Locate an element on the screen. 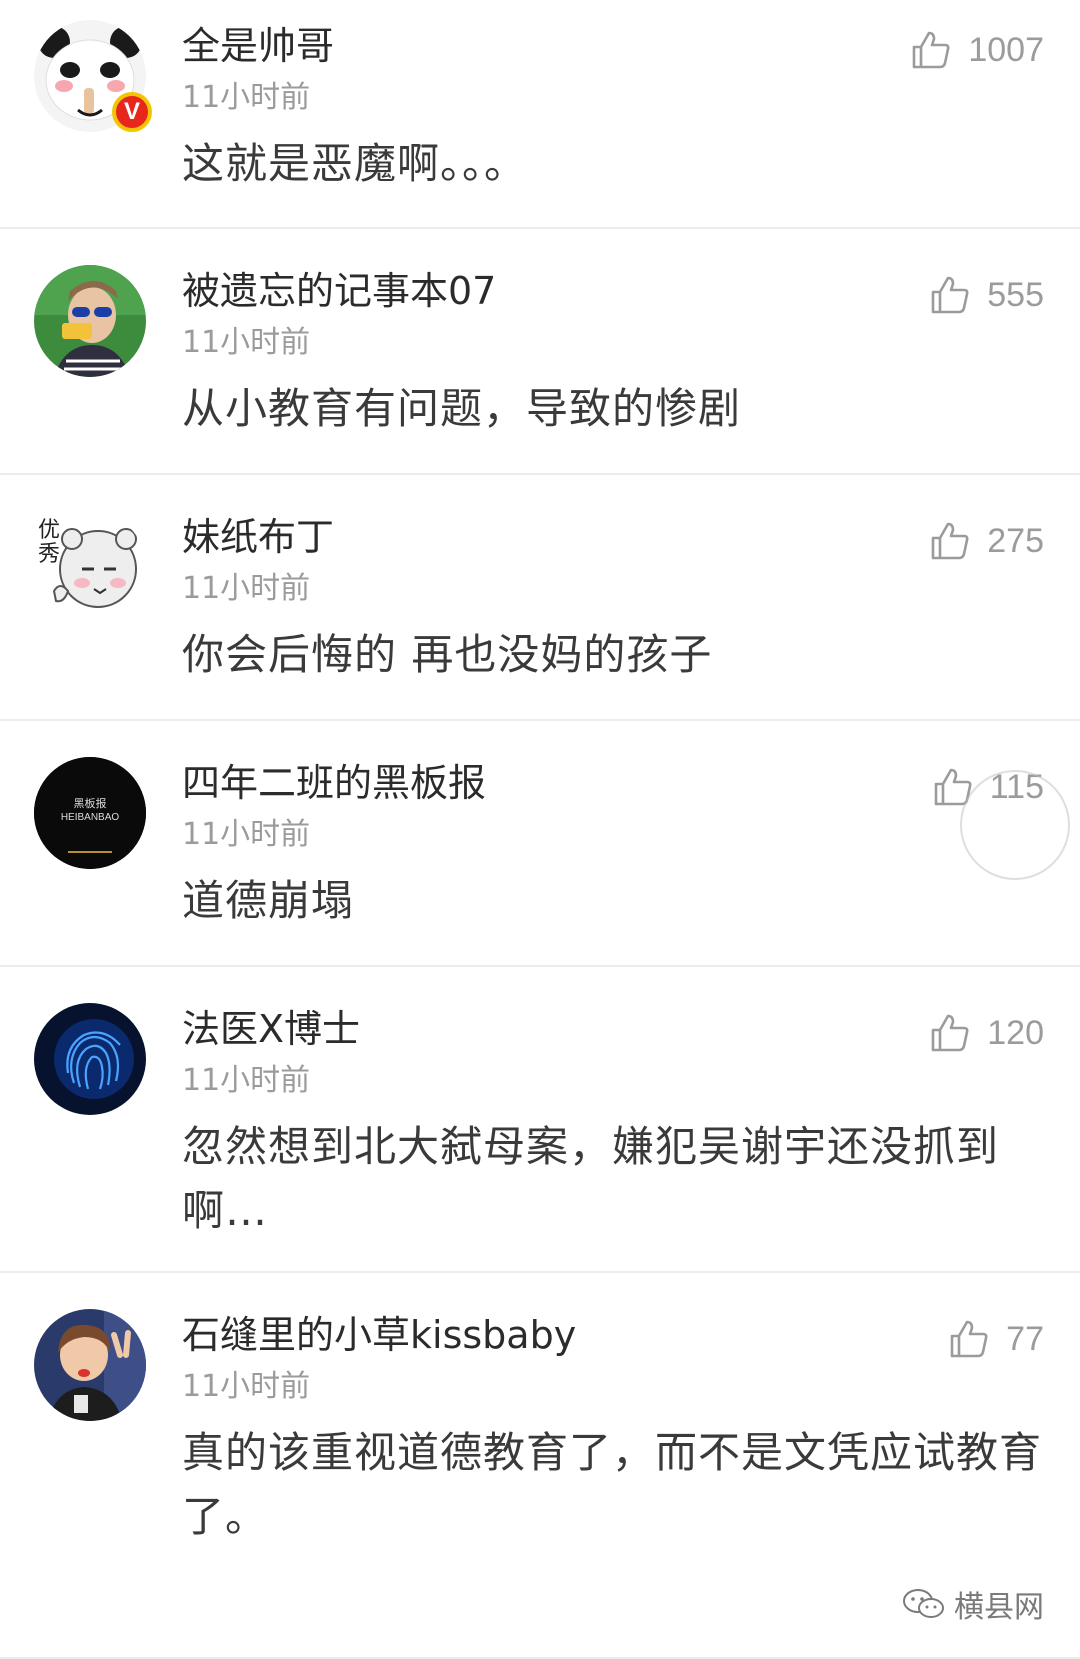  fingerprint-avatar is located at coordinates (90, 1059).